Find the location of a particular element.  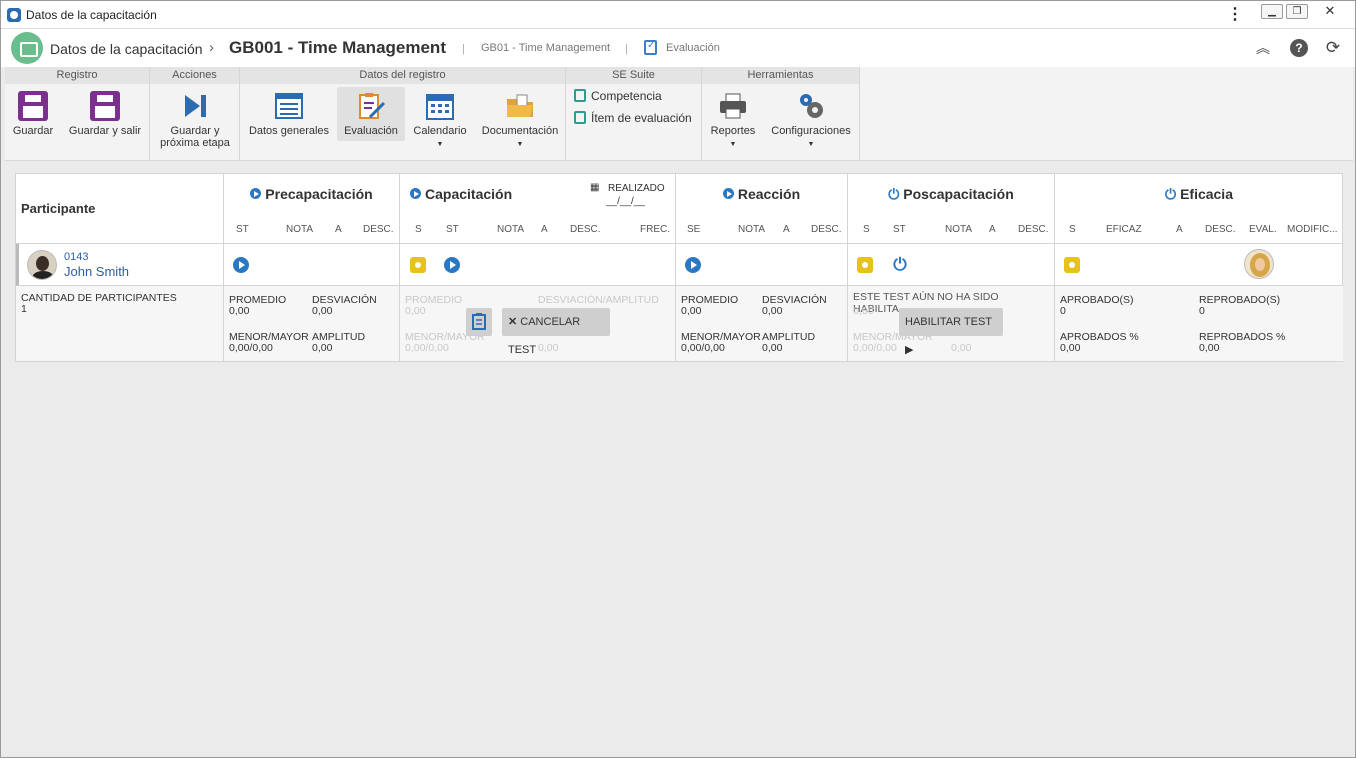

participant-name: John Smith is located at coordinates (96, 271).